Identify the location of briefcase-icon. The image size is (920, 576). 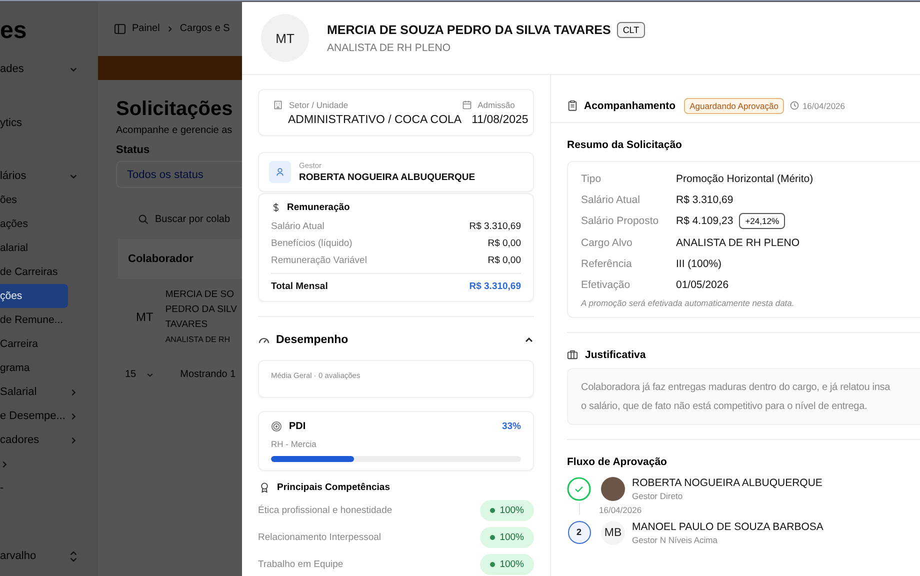
(572, 354).